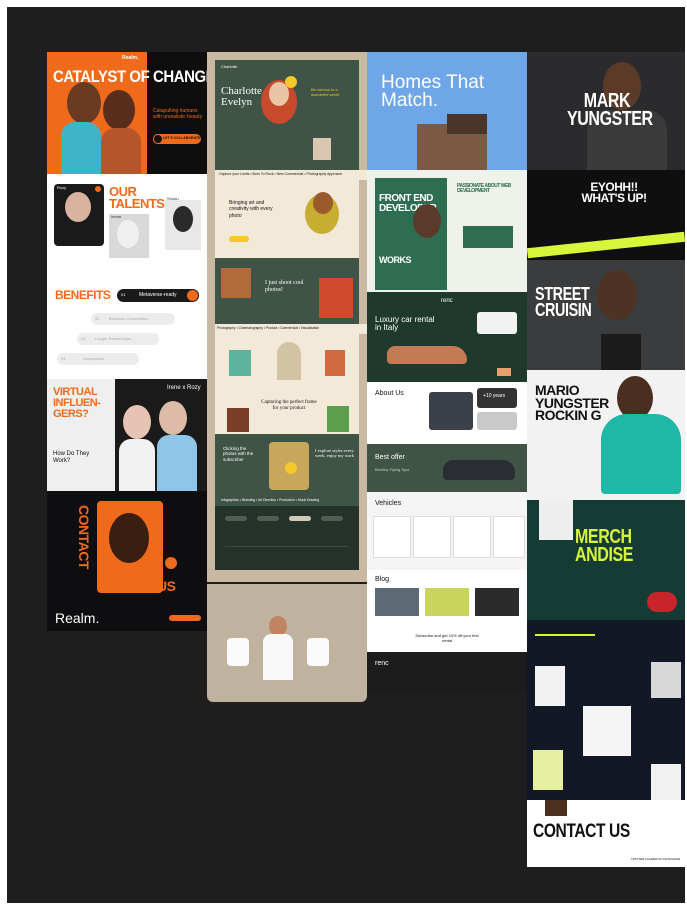  I want to click on renc-hero: renc Luxury car rental in Italy, so click(447, 337).